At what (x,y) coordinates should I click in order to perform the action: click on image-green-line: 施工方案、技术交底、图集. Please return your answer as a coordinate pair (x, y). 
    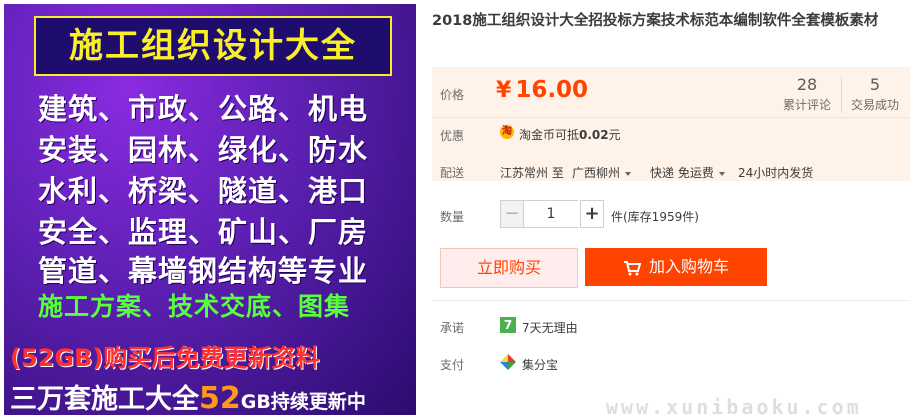
    Looking at the image, I should click on (194, 306).